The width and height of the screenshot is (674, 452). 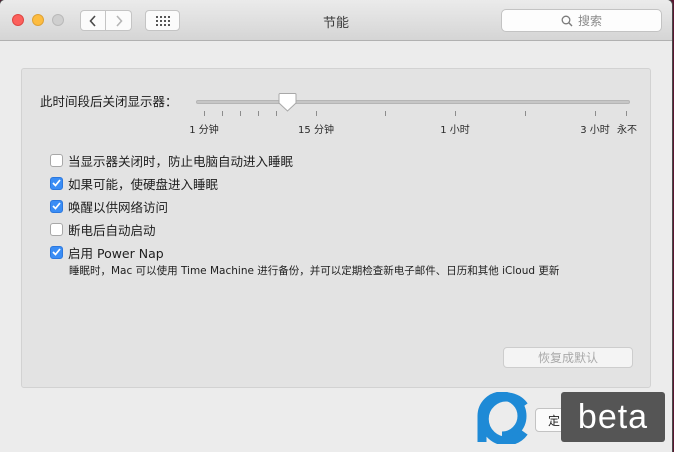 I want to click on option-disk-sleep: 如果可能，使硬盘进入睡眠, so click(x=134, y=183).